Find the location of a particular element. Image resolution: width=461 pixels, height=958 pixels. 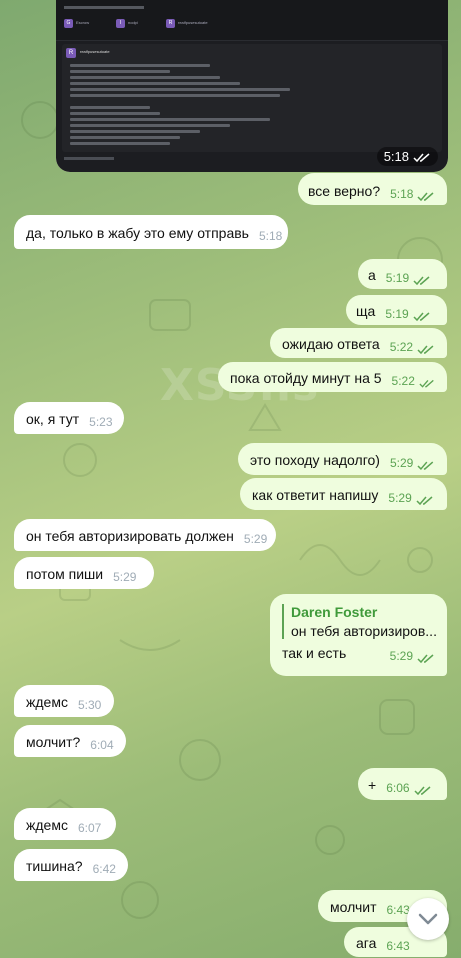

message-bubble-outgoing: как ответит напишу 5:29 is located at coordinates (343, 494).